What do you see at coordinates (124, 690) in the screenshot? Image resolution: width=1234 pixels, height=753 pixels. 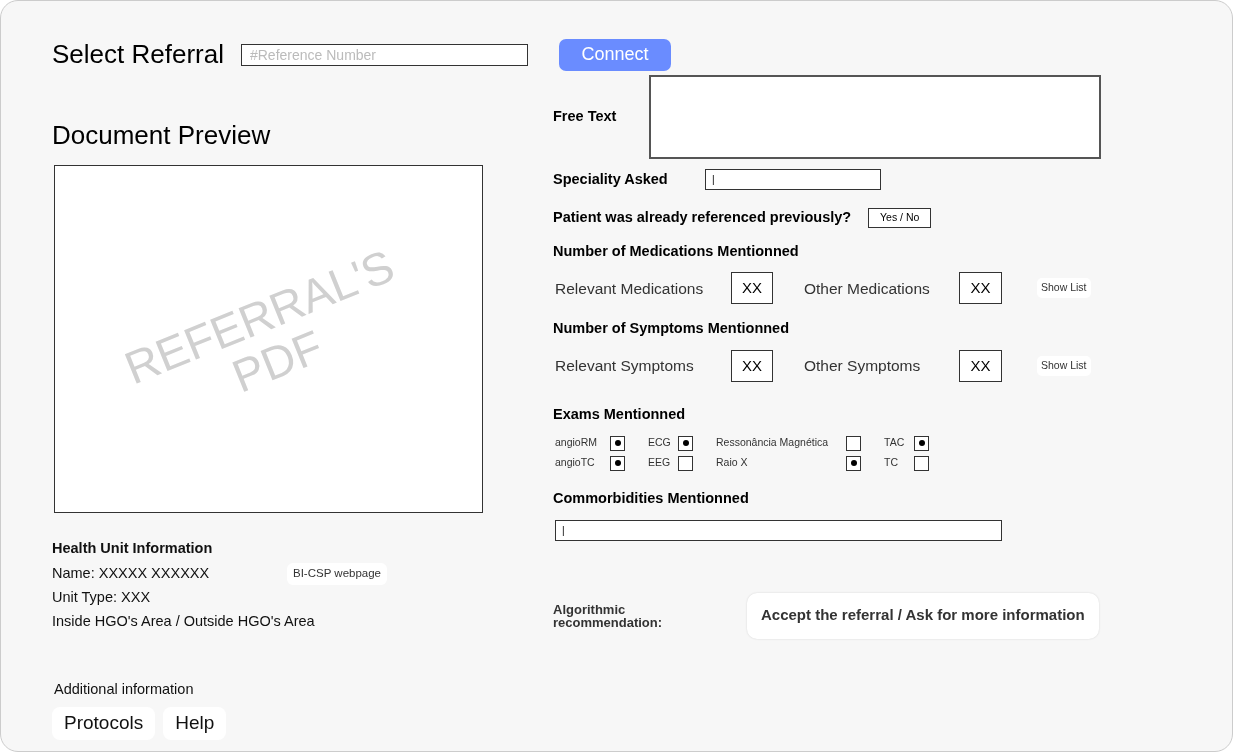 I see `section-label: Additional information` at bounding box center [124, 690].